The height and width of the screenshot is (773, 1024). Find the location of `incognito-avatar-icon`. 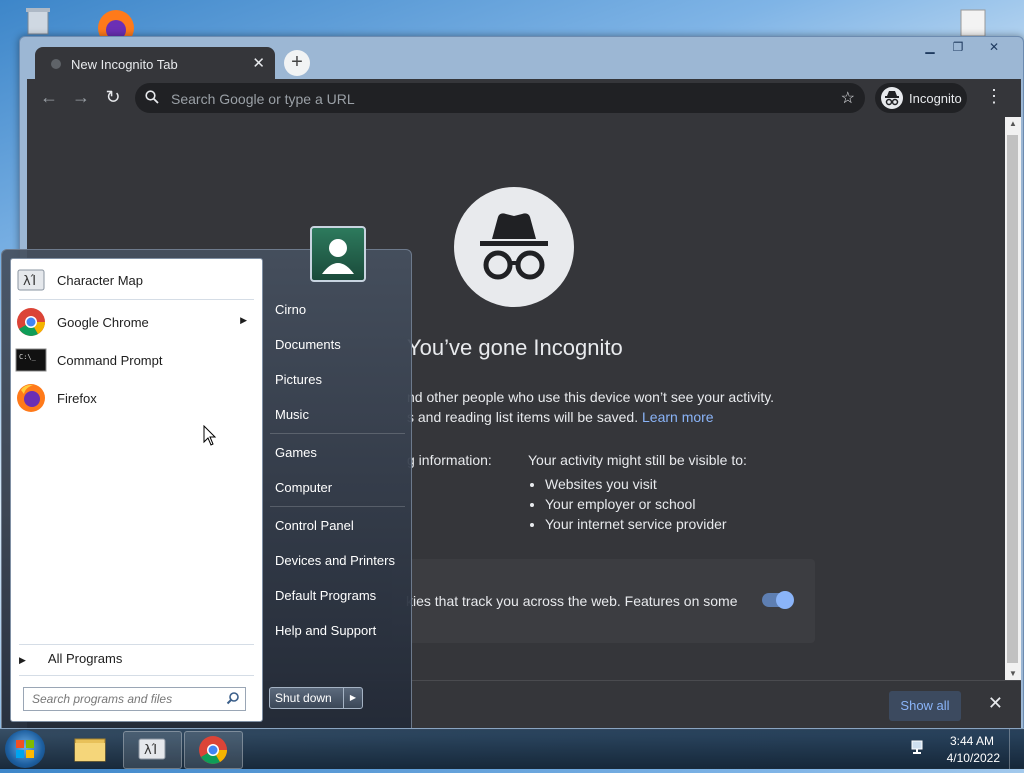

incognito-avatar-icon is located at coordinates (892, 98).